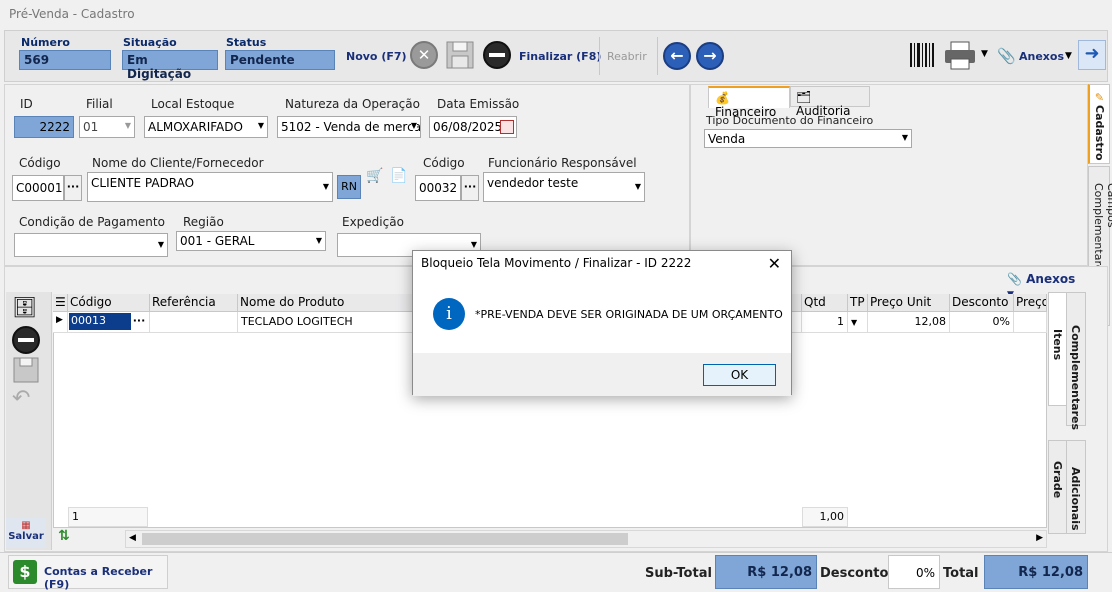 The width and height of the screenshot is (1112, 592). What do you see at coordinates (677, 56) in the screenshot?
I see `previous-arrow-icon: ←` at bounding box center [677, 56].